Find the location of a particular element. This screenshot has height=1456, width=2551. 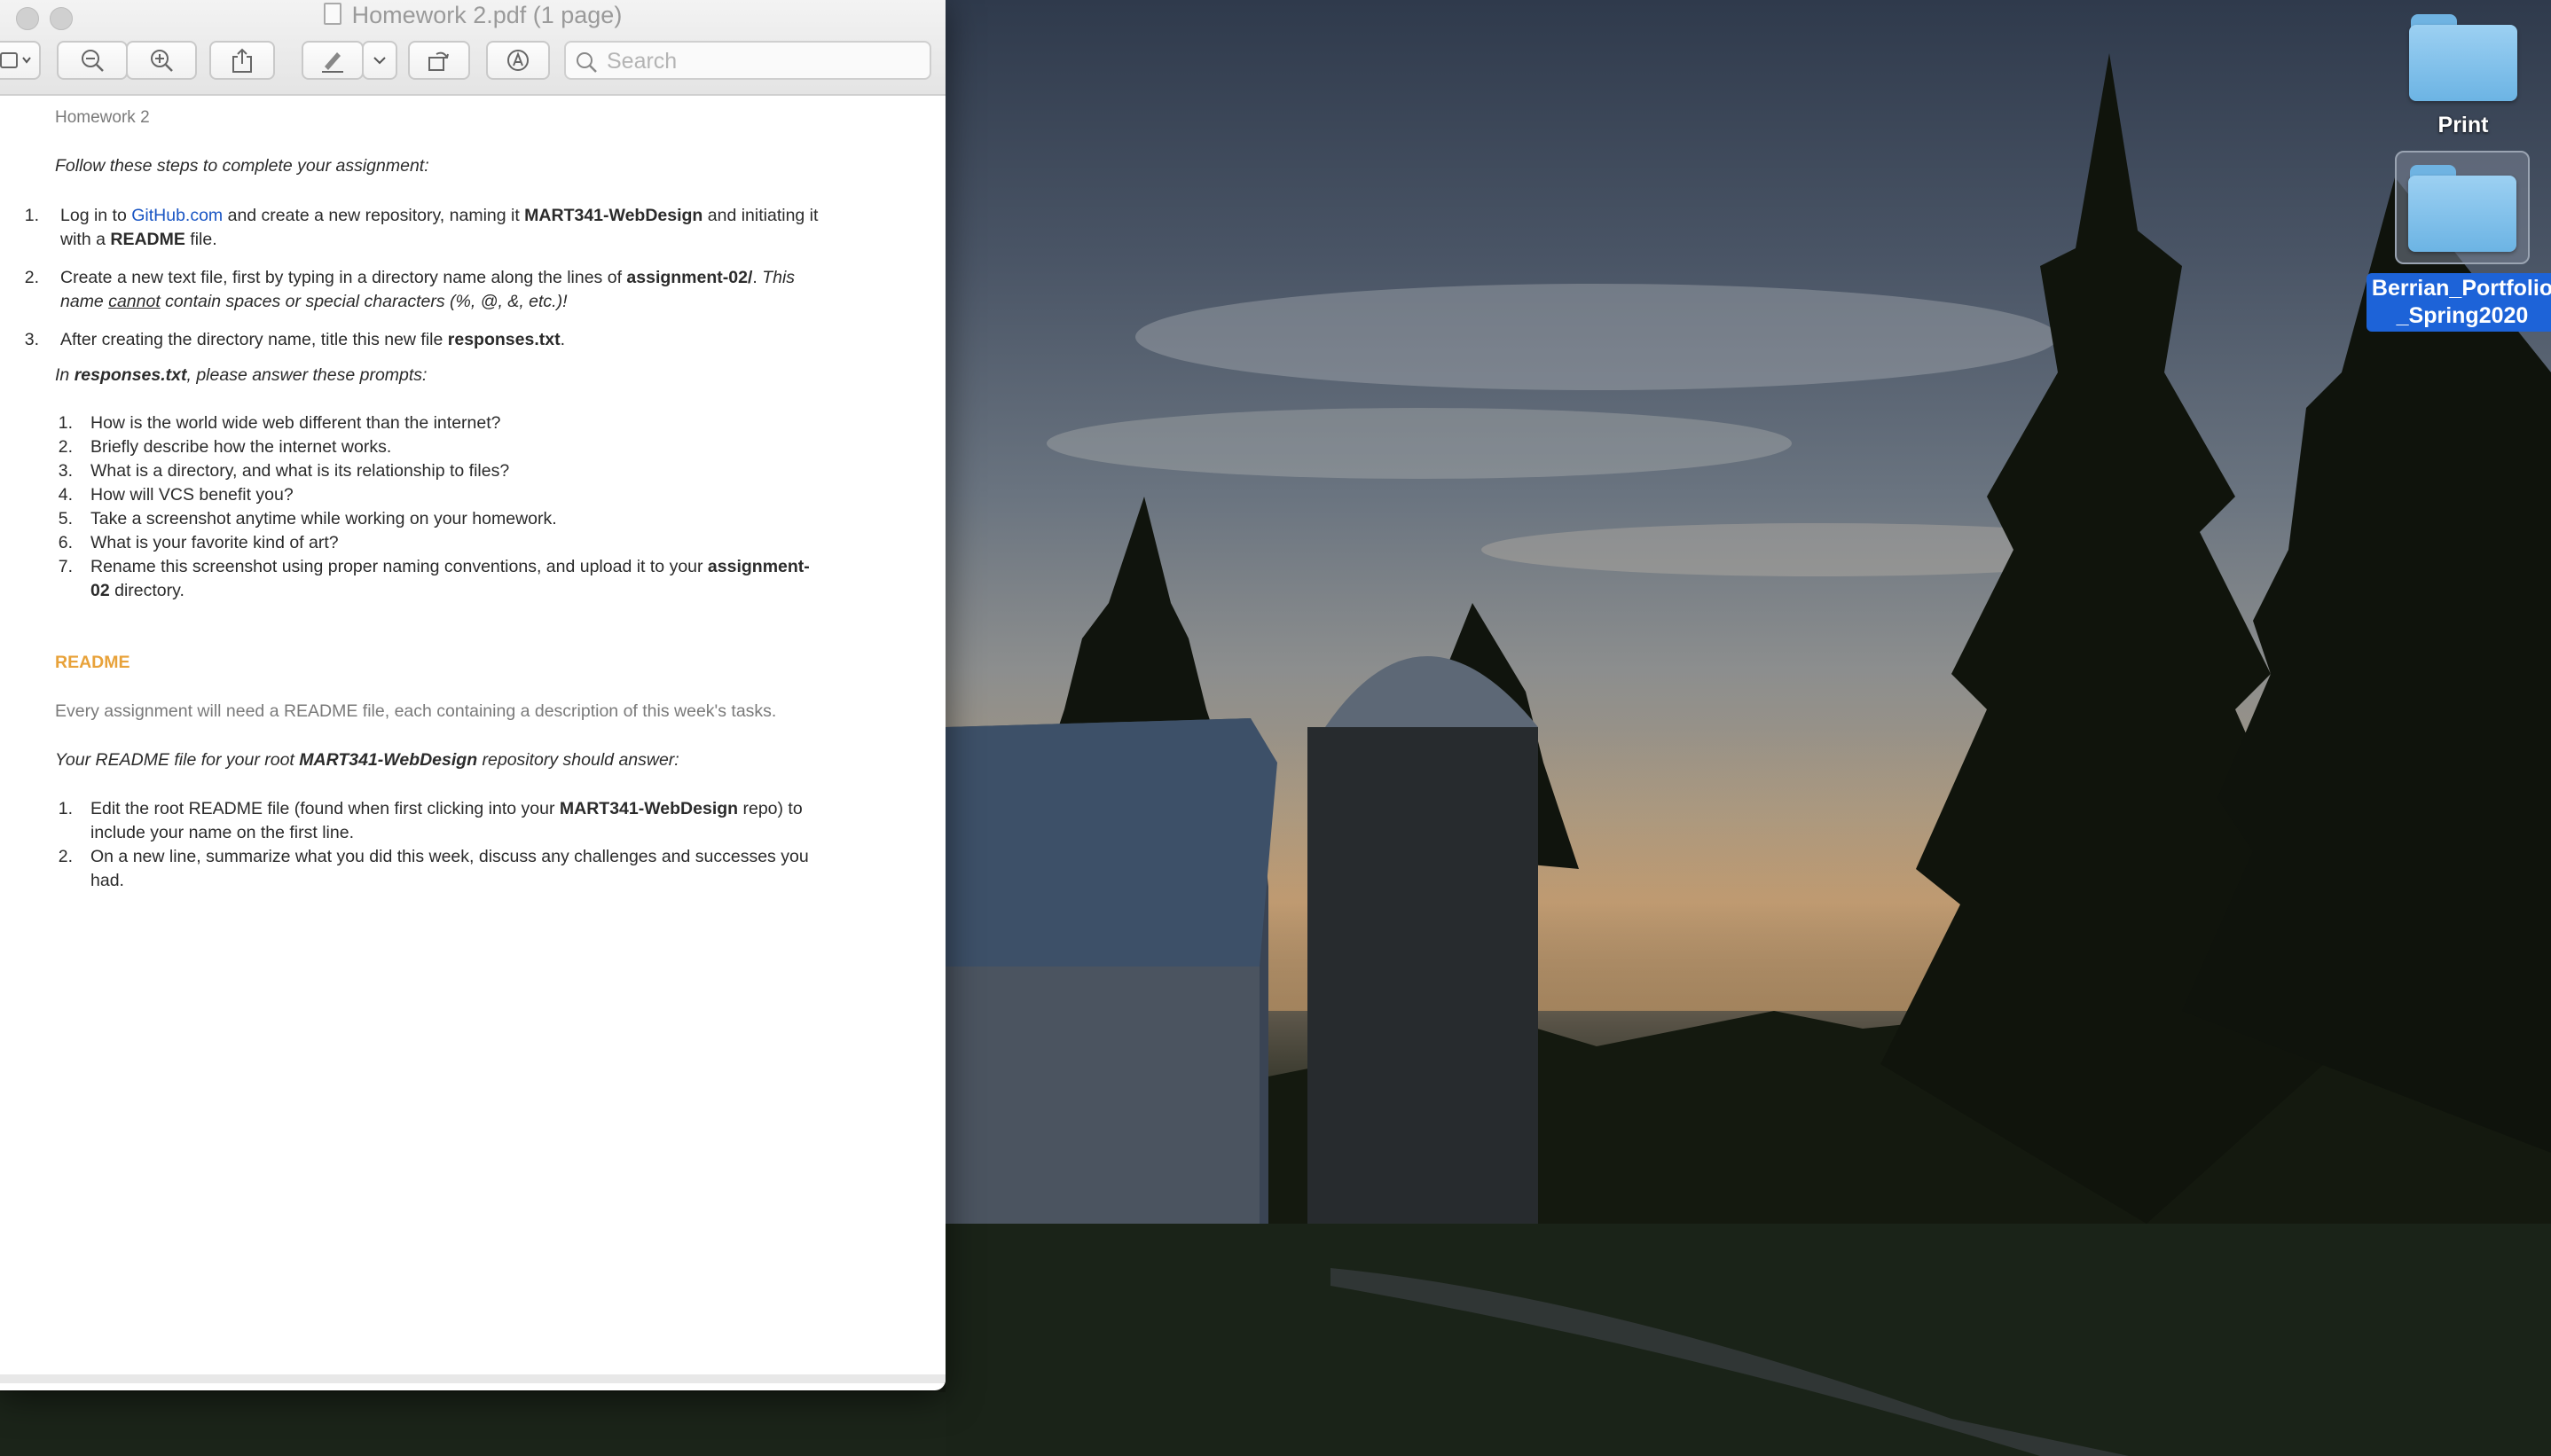

step-text: and create a new repository, naming it is located at coordinates (374, 215).